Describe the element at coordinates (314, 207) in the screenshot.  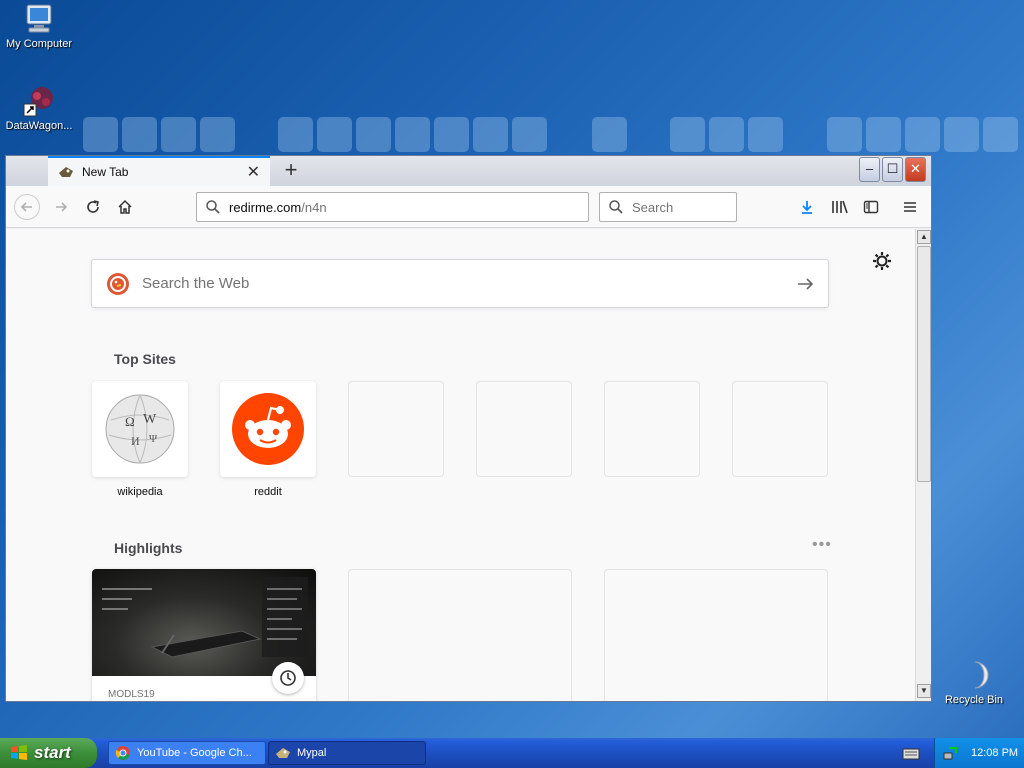
I see `url-path: /n4n` at that location.